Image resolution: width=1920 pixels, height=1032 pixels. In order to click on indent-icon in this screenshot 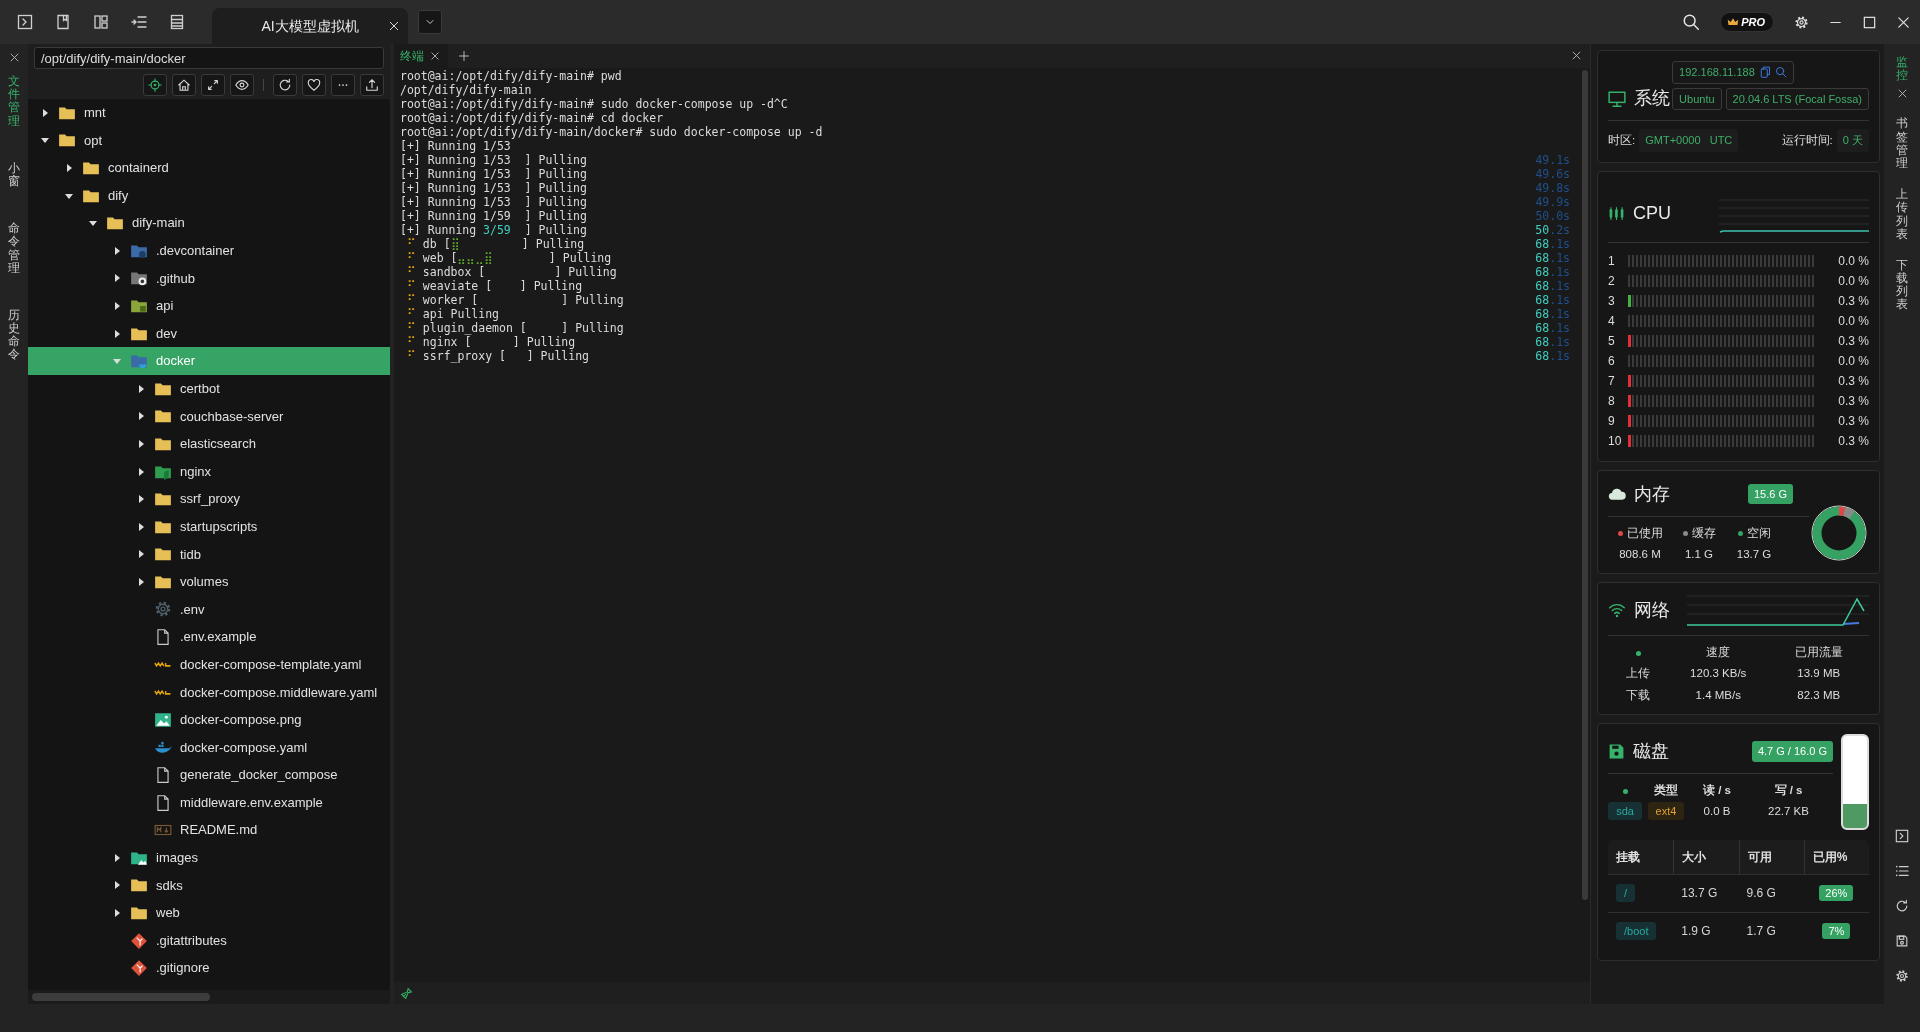, I will do `click(139, 22)`.